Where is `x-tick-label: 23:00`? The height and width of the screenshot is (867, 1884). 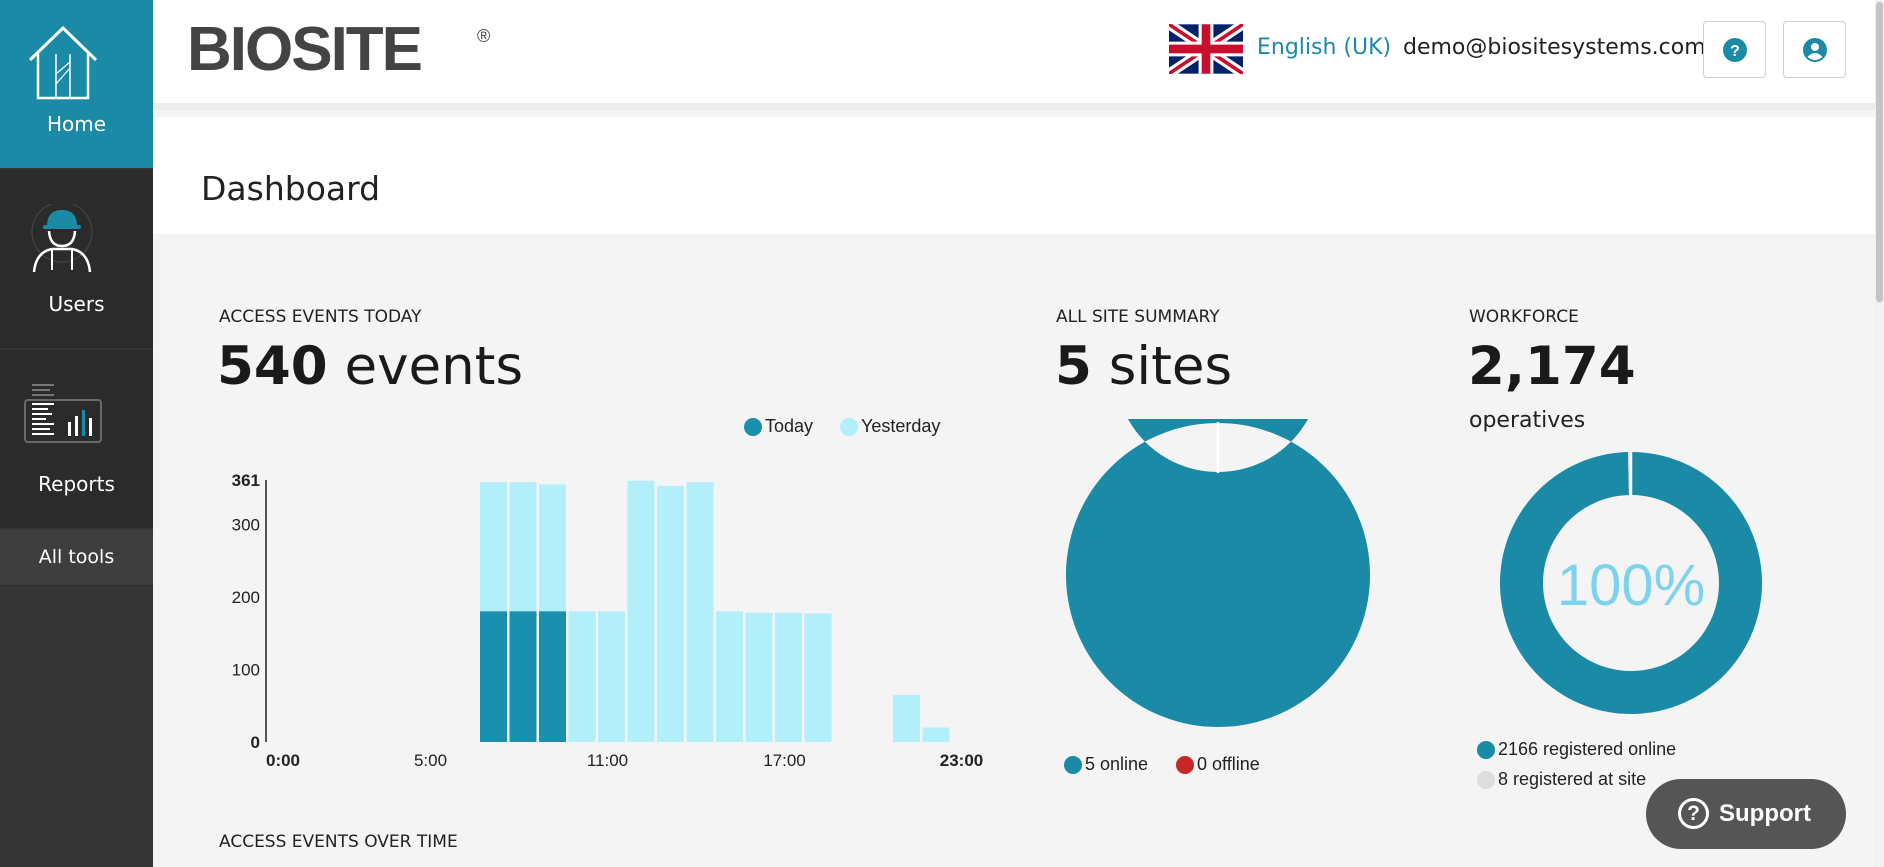
x-tick-label: 23:00 is located at coordinates (961, 760).